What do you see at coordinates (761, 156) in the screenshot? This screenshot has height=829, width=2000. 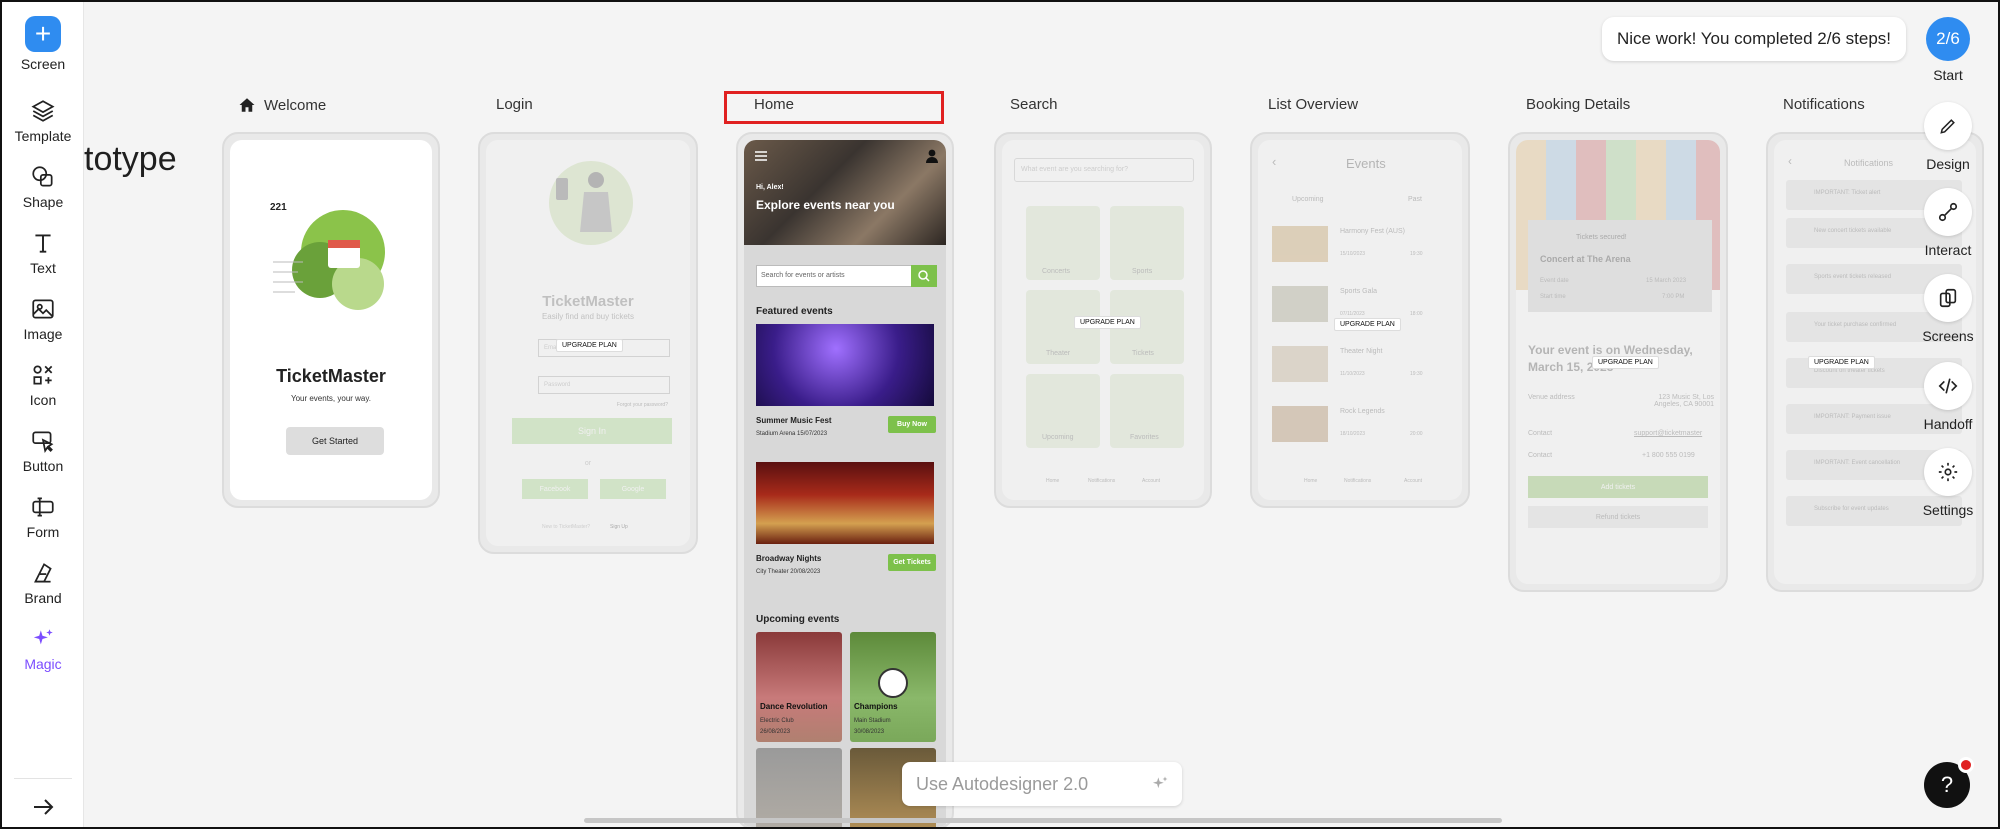 I see `menu-icon` at bounding box center [761, 156].